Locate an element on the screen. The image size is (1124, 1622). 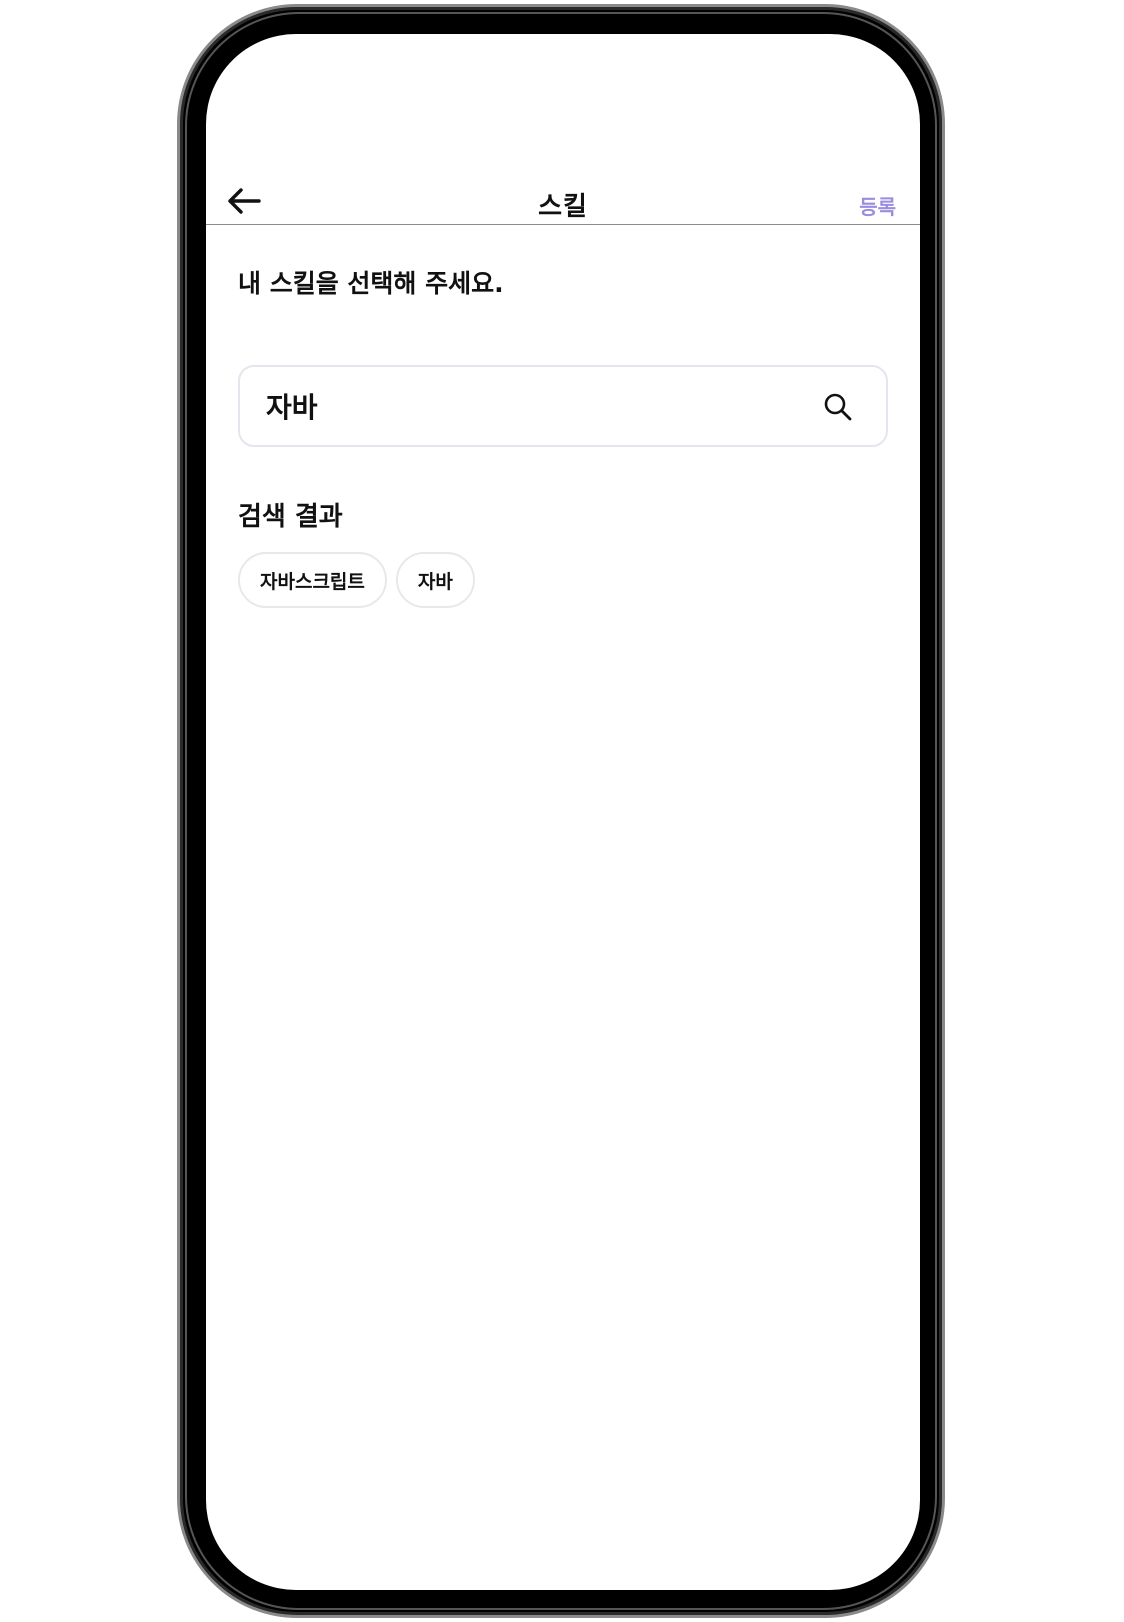
search-icon is located at coordinates (838, 407).